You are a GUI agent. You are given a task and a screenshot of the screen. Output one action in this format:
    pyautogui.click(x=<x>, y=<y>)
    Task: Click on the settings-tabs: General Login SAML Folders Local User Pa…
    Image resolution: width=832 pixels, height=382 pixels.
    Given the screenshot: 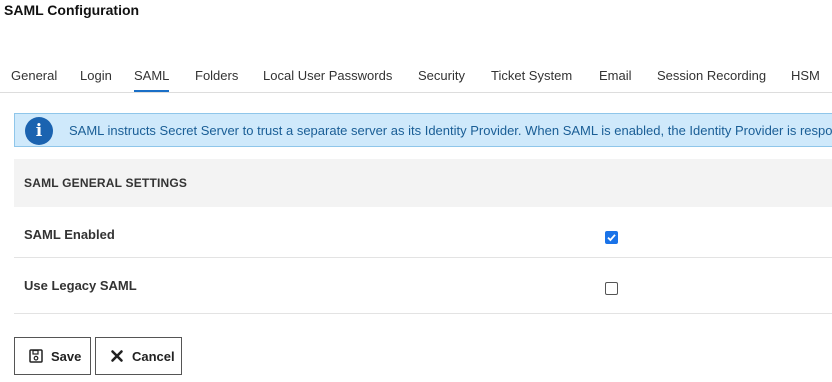 What is the action you would take?
    pyautogui.click(x=416, y=76)
    